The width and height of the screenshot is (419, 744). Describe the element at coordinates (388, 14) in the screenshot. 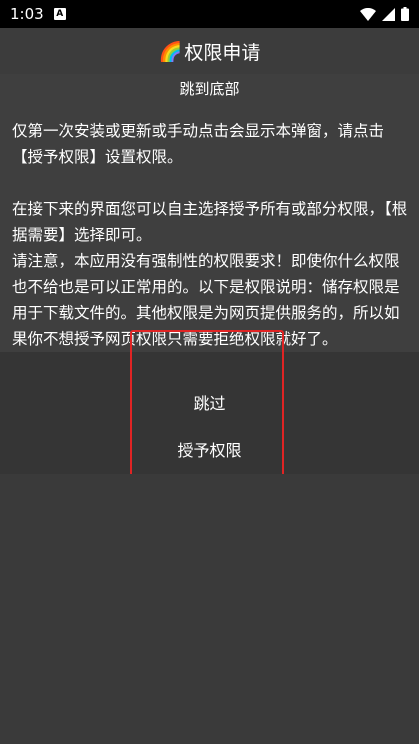

I see `signal-icon` at that location.